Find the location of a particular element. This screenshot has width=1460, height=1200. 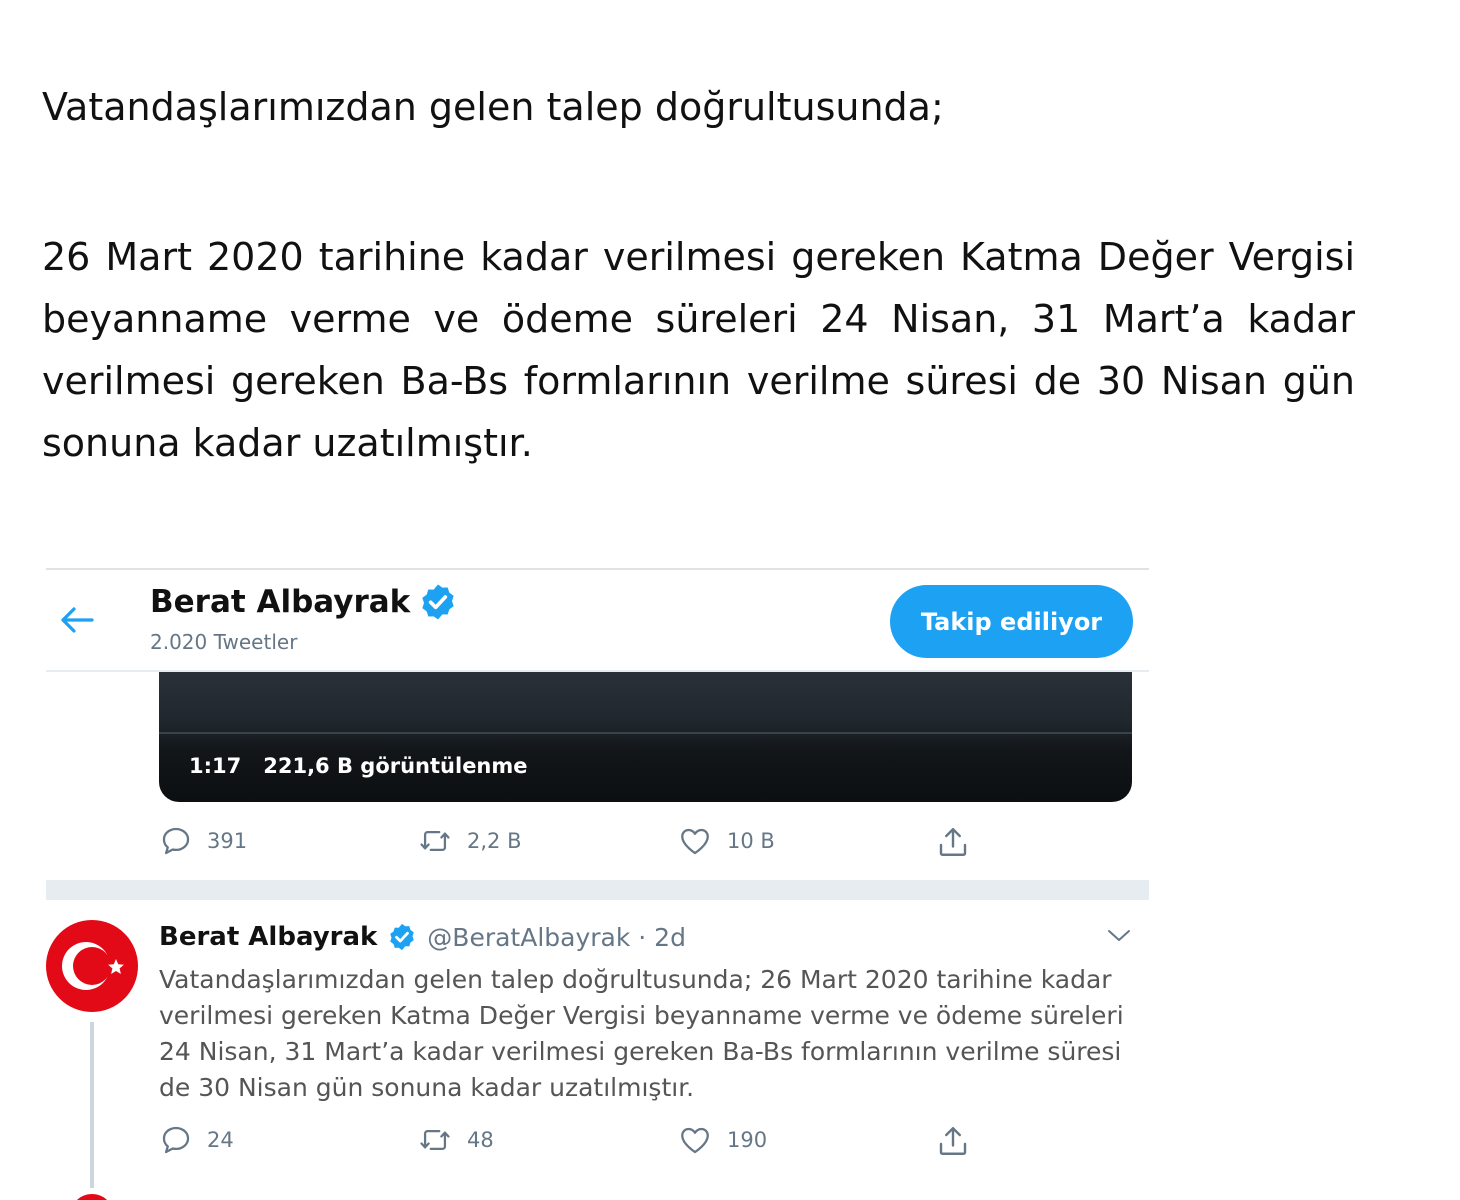

reply-count: 24 is located at coordinates (220, 1140).